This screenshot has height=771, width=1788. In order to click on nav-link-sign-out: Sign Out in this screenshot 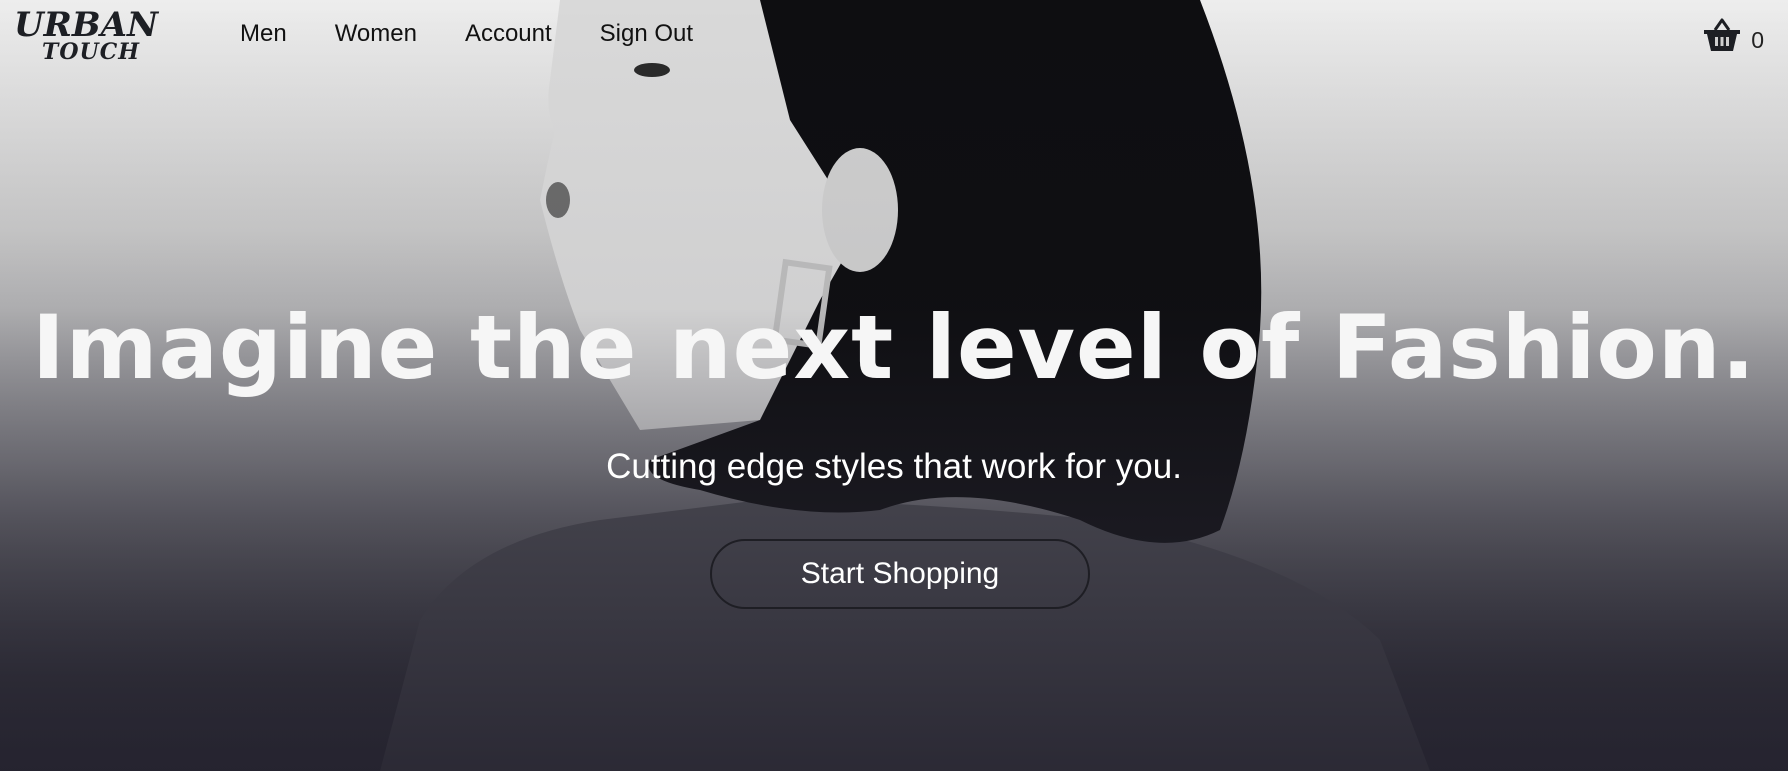, I will do `click(646, 34)`.